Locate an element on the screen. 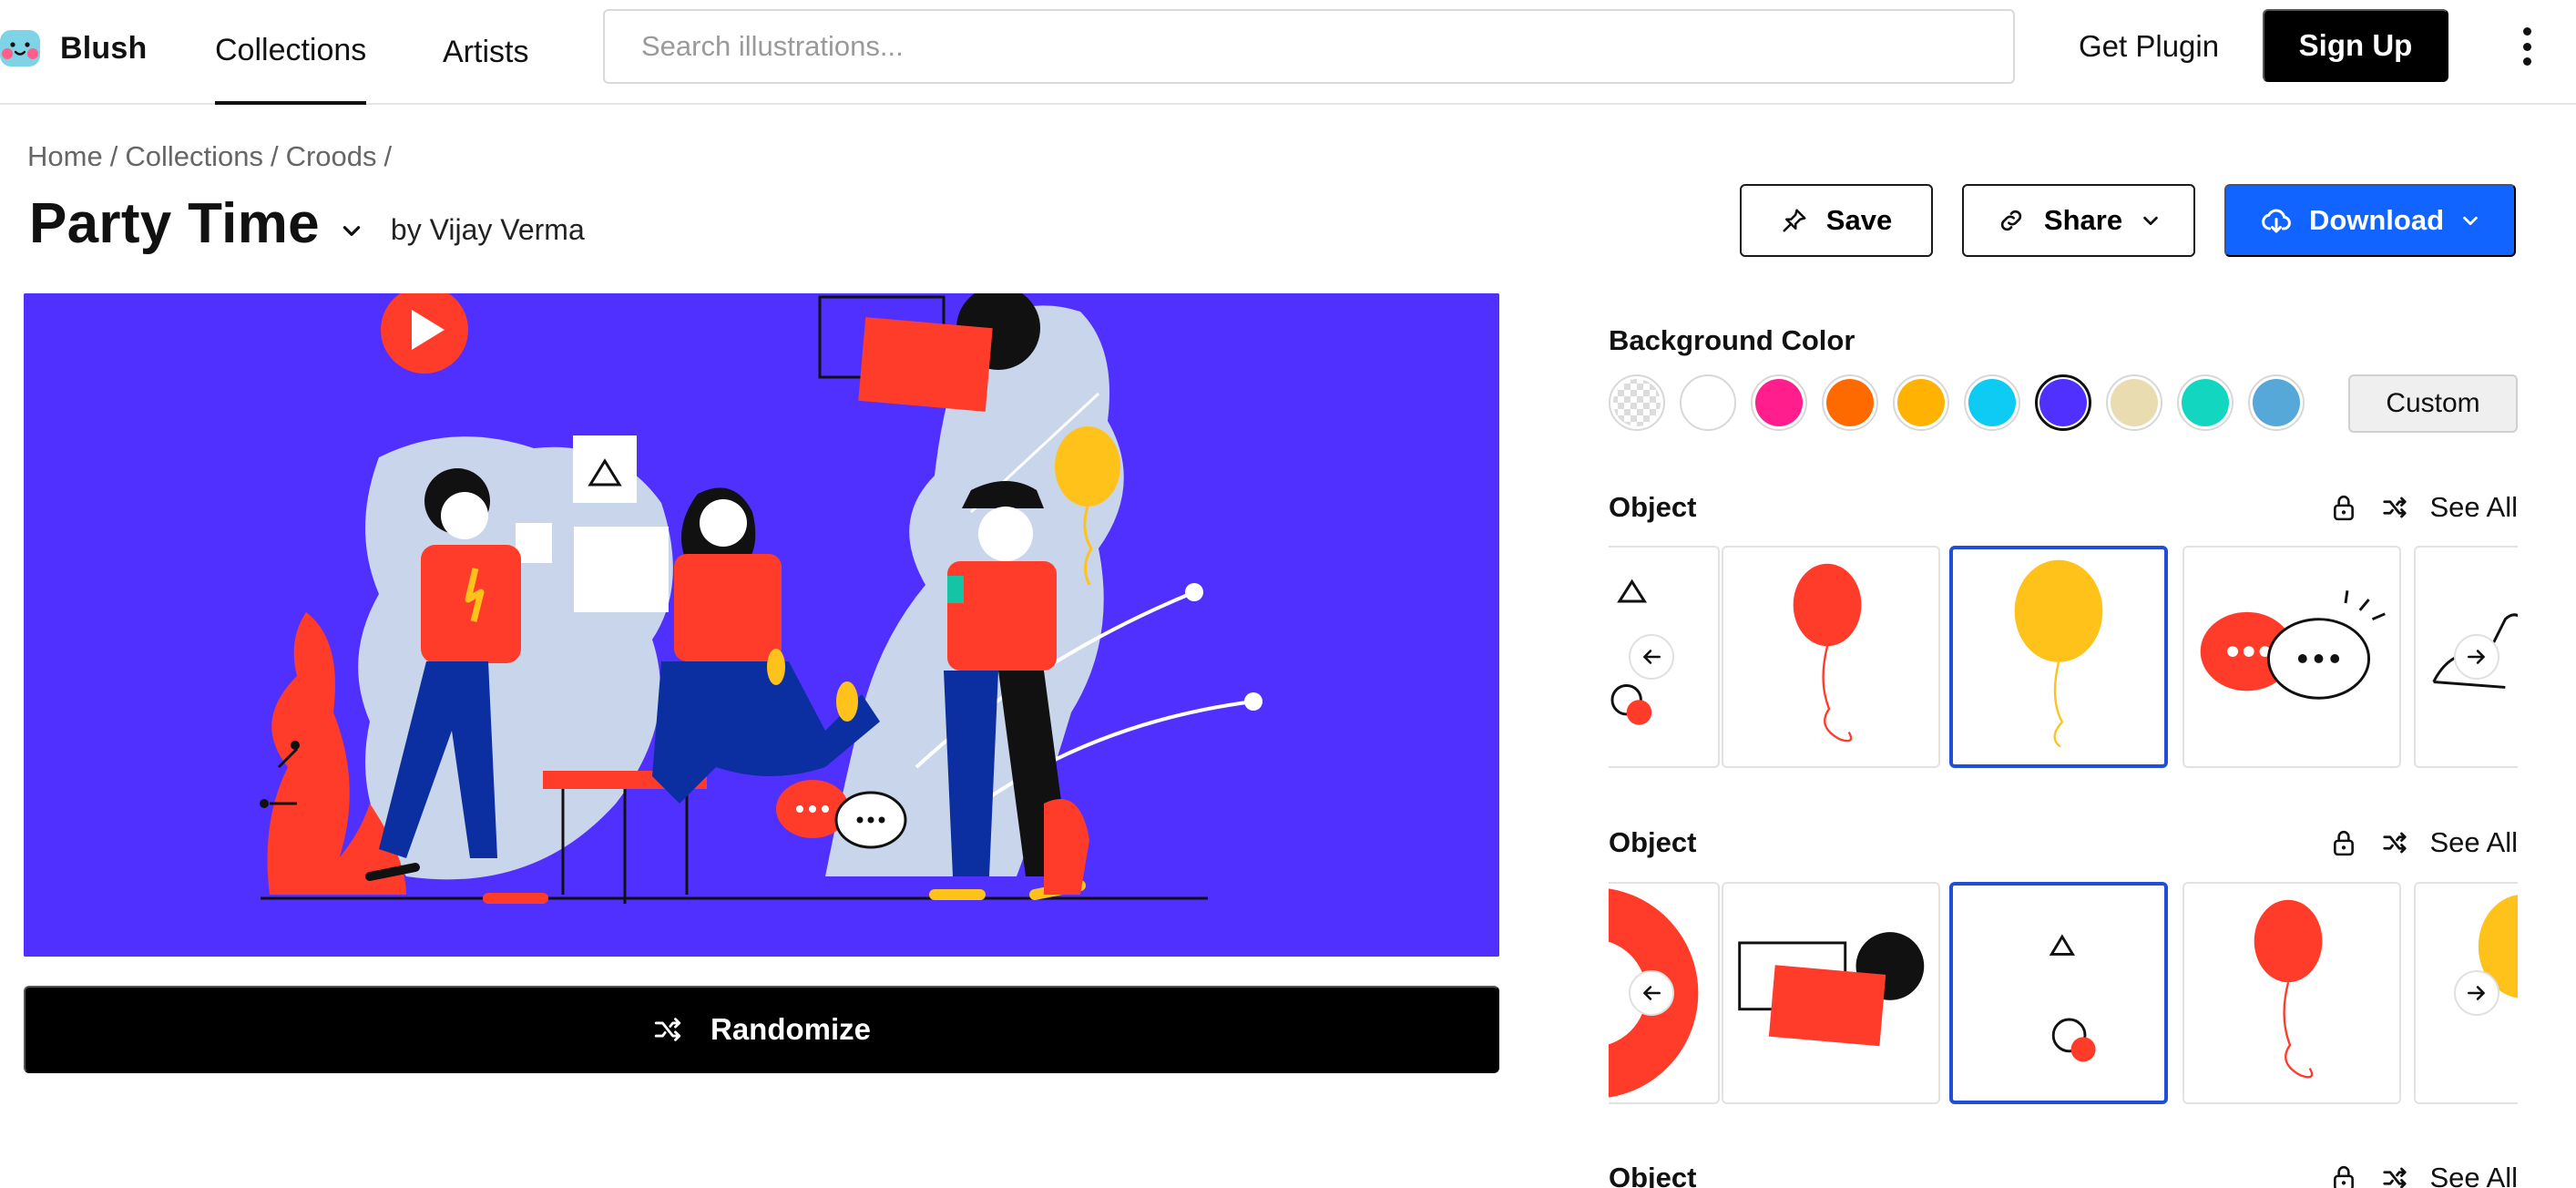 The image size is (2576, 1188). randomize-button: Randomize is located at coordinates (761, 1029).